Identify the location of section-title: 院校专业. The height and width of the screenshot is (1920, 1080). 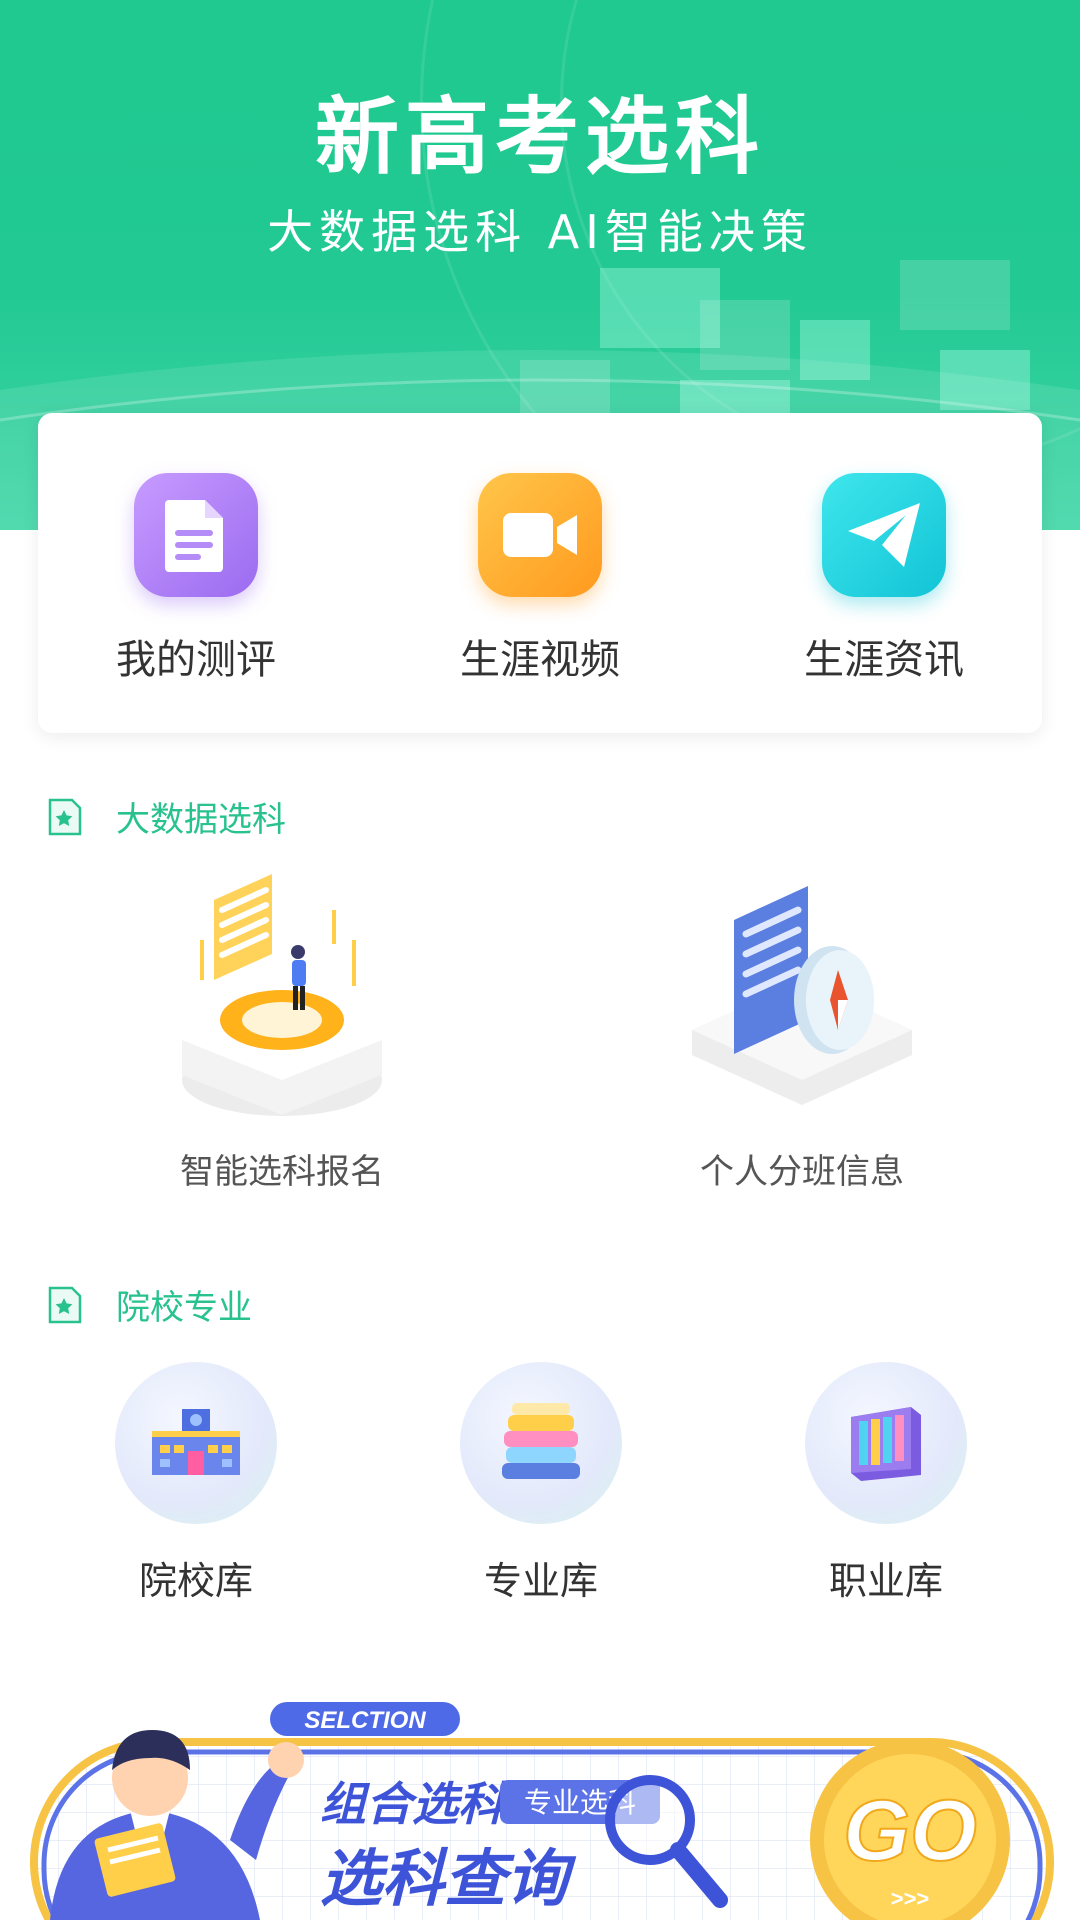
(184, 1308).